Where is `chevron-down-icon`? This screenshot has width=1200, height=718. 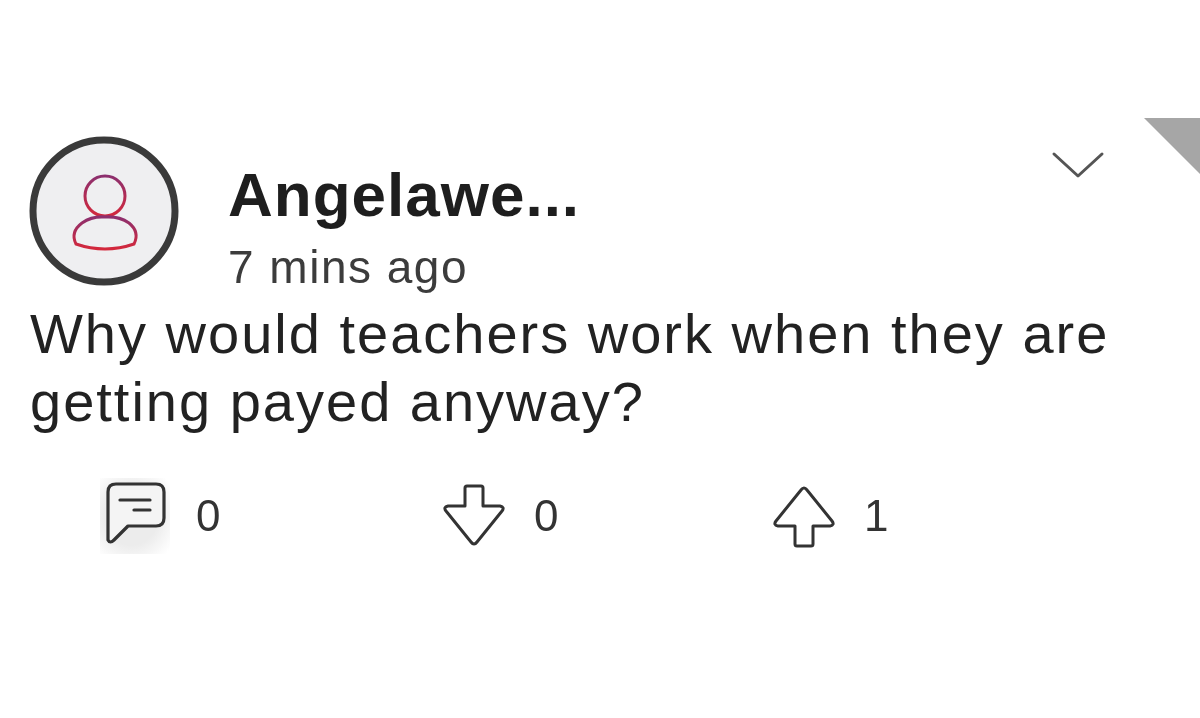 chevron-down-icon is located at coordinates (1078, 165).